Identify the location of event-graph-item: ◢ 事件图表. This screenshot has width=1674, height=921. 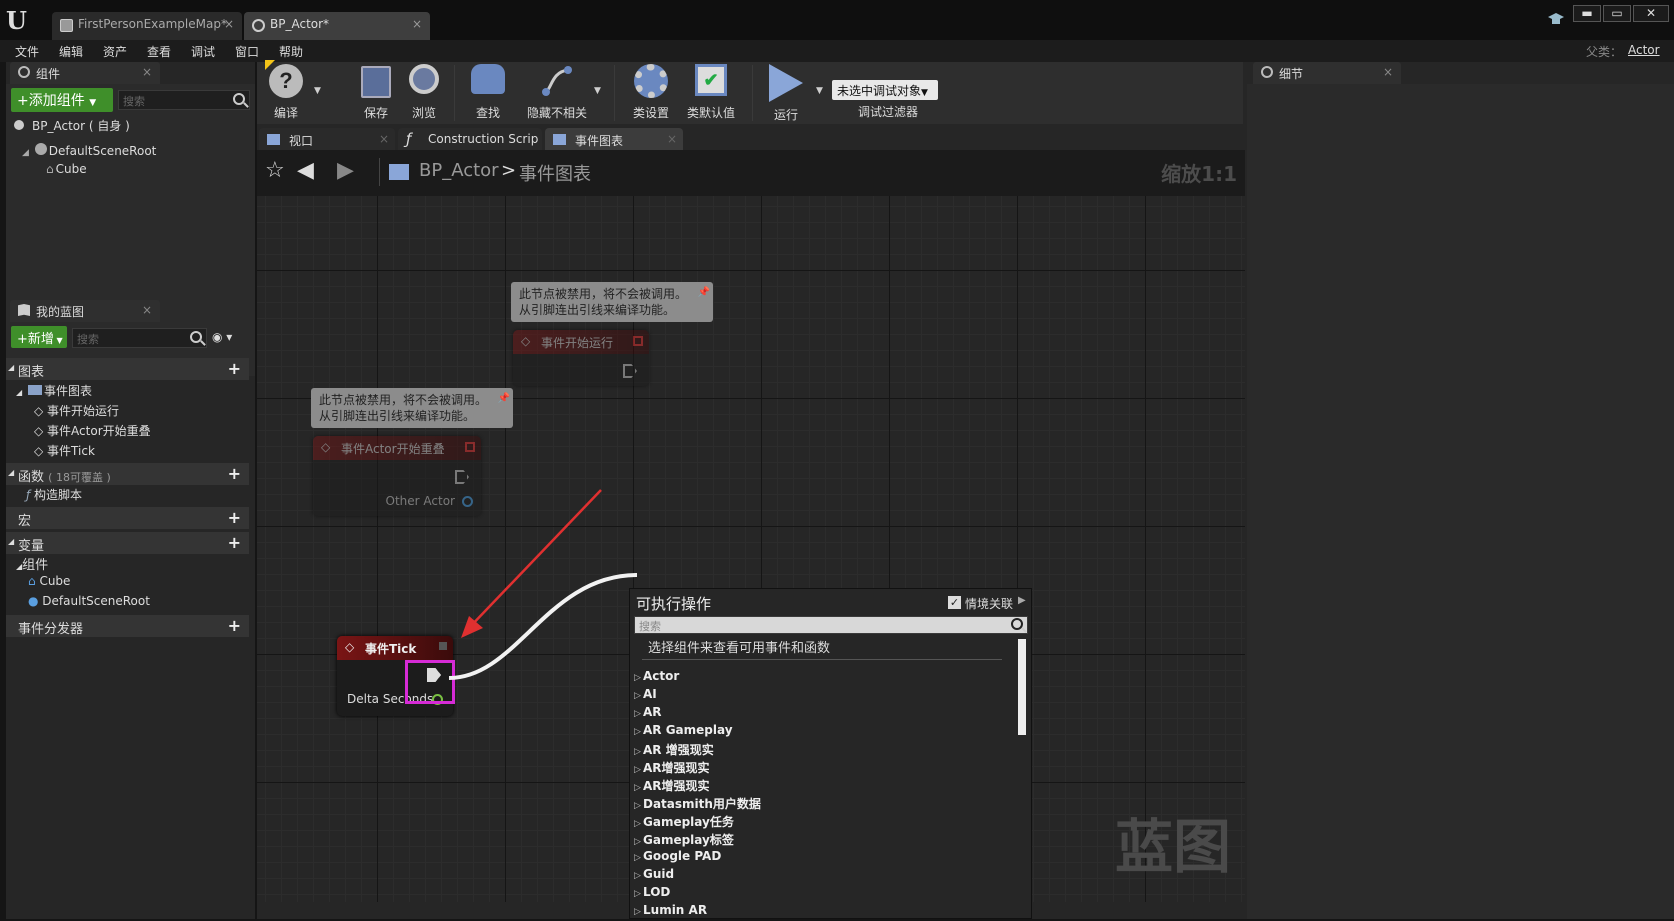
(54, 390).